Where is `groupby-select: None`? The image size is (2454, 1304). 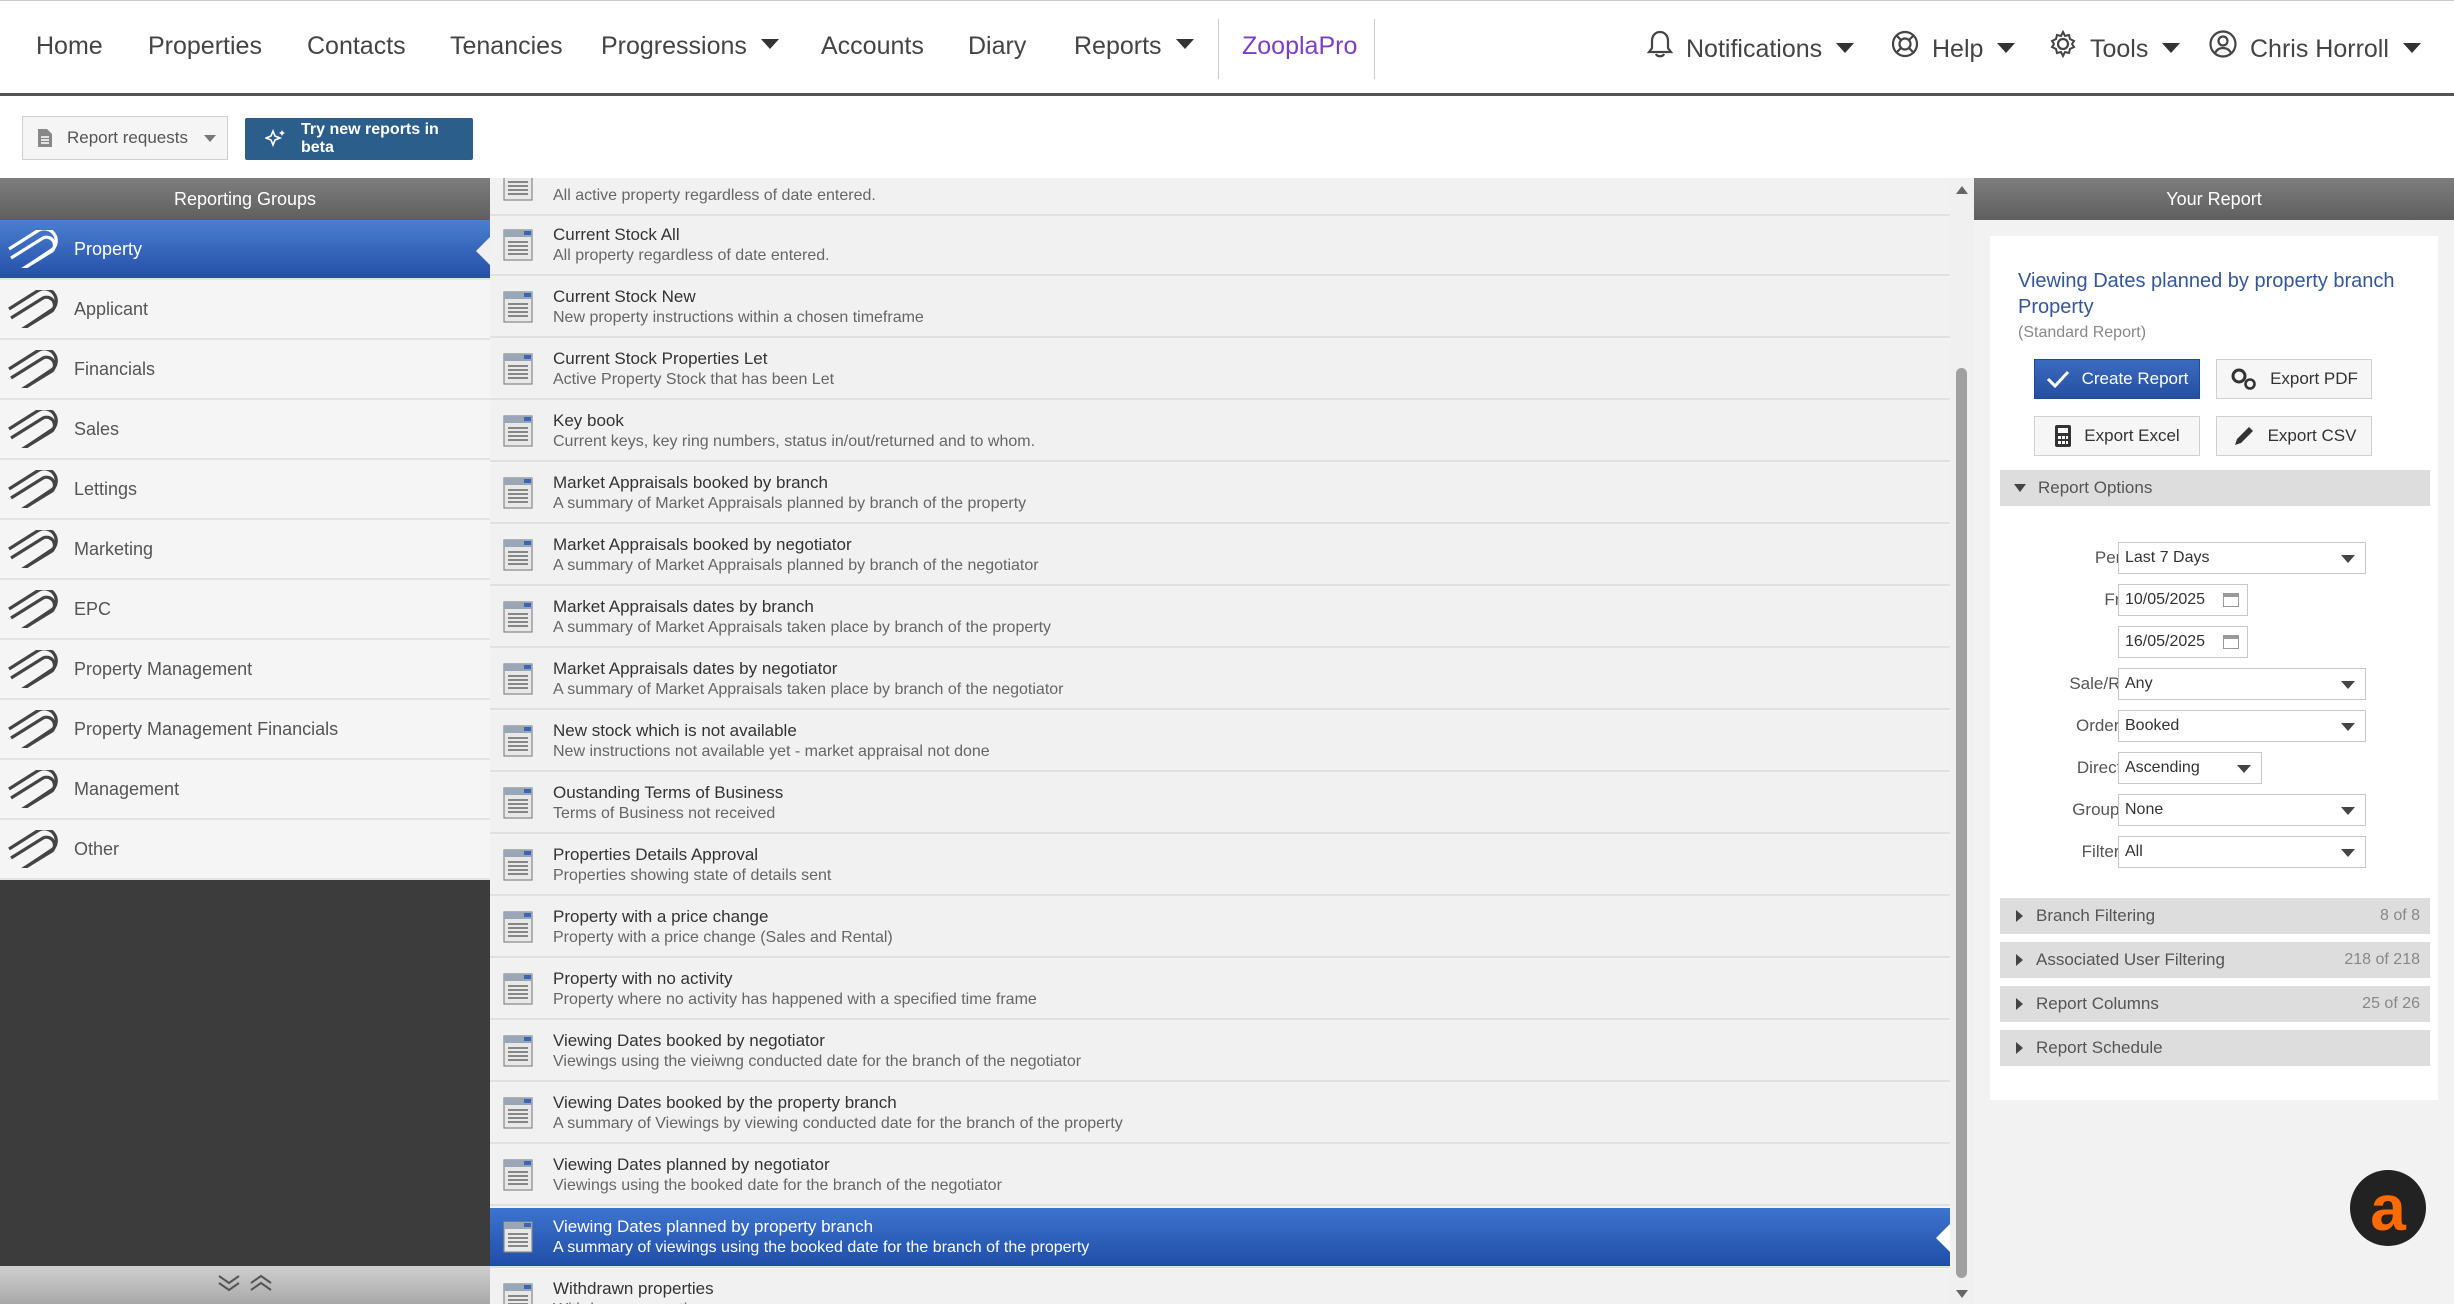
groupby-select: None is located at coordinates (2242, 810).